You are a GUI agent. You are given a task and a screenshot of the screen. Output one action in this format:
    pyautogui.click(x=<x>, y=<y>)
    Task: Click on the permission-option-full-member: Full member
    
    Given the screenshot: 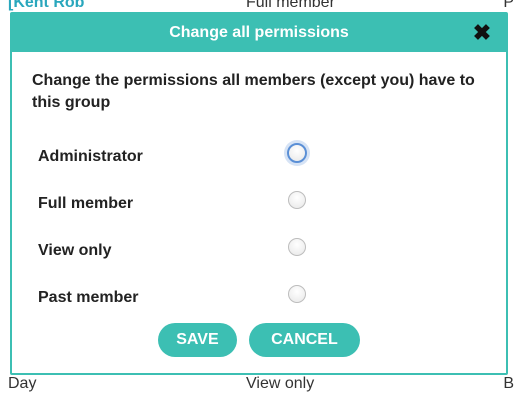 What is the action you would take?
    pyautogui.click(x=259, y=202)
    